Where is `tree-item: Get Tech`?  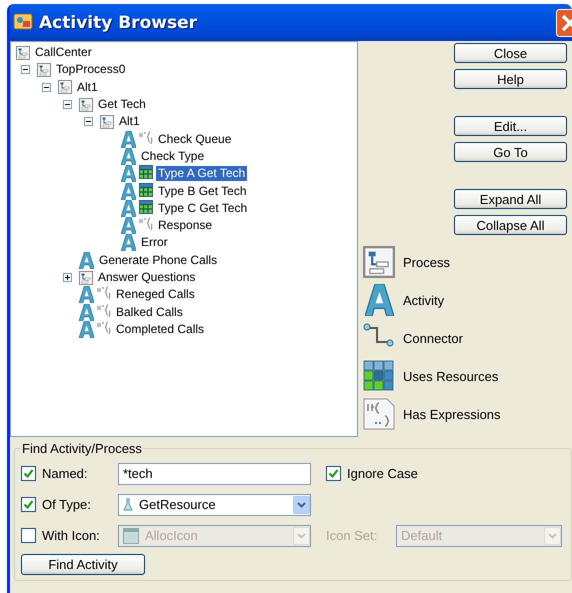 tree-item: Get Tech is located at coordinates (122, 104).